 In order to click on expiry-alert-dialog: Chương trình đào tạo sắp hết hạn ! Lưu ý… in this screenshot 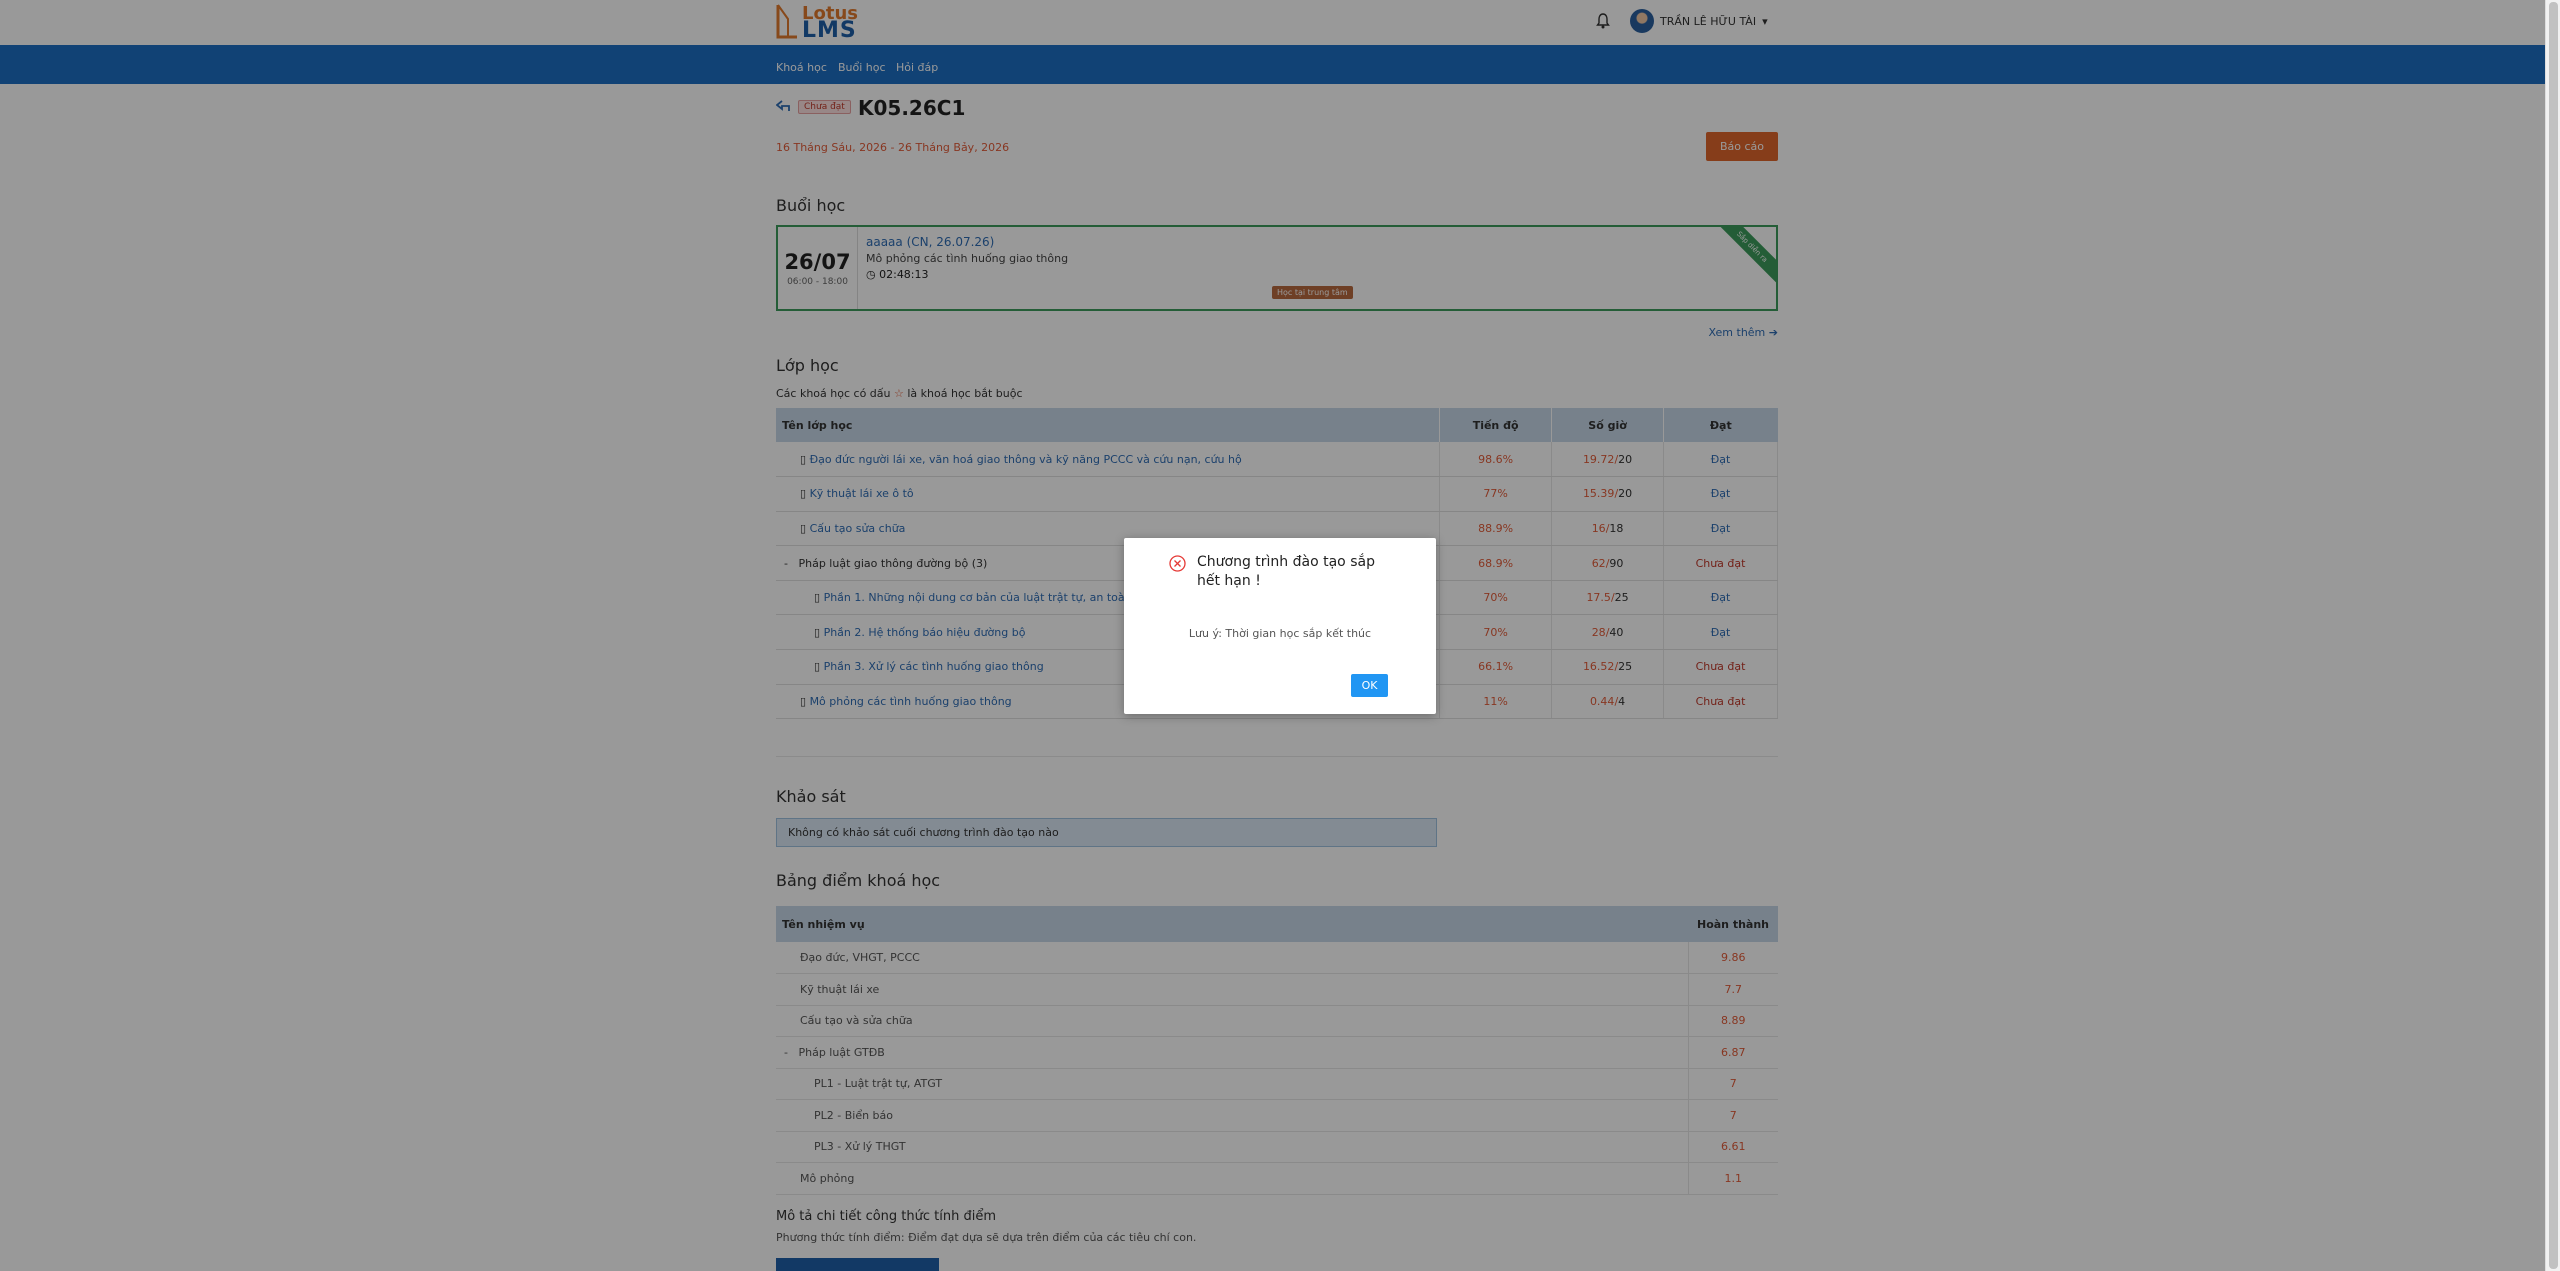, I will do `click(1280, 626)`.